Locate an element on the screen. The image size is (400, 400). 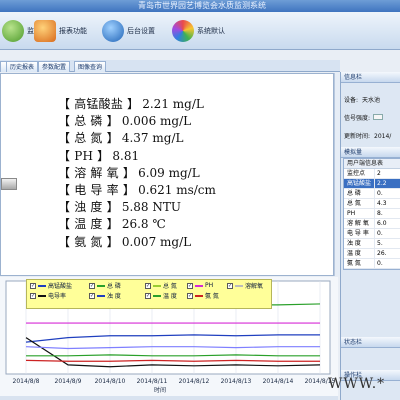
reading-total-phosphorus: 【 总 磷 】 0.006 mg/L is located at coordinates (125, 121).